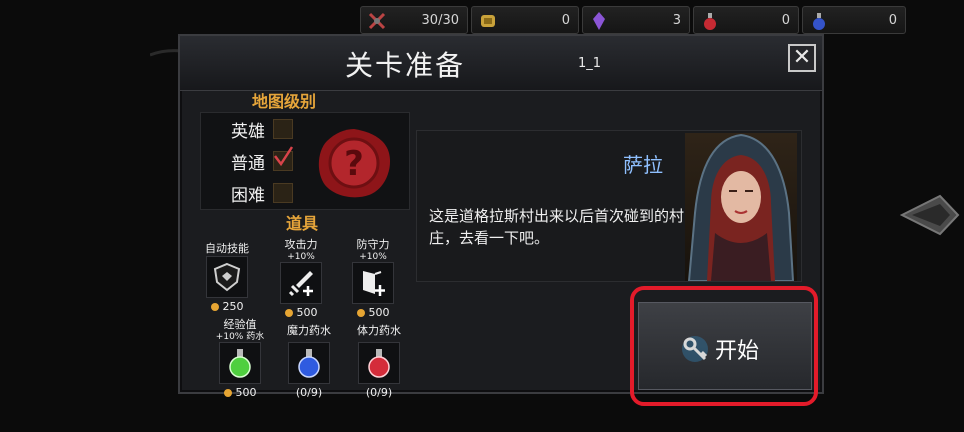 The width and height of the screenshot is (964, 432). I want to click on item-mana-potion: 魔力药水 (0/9), so click(309, 360).